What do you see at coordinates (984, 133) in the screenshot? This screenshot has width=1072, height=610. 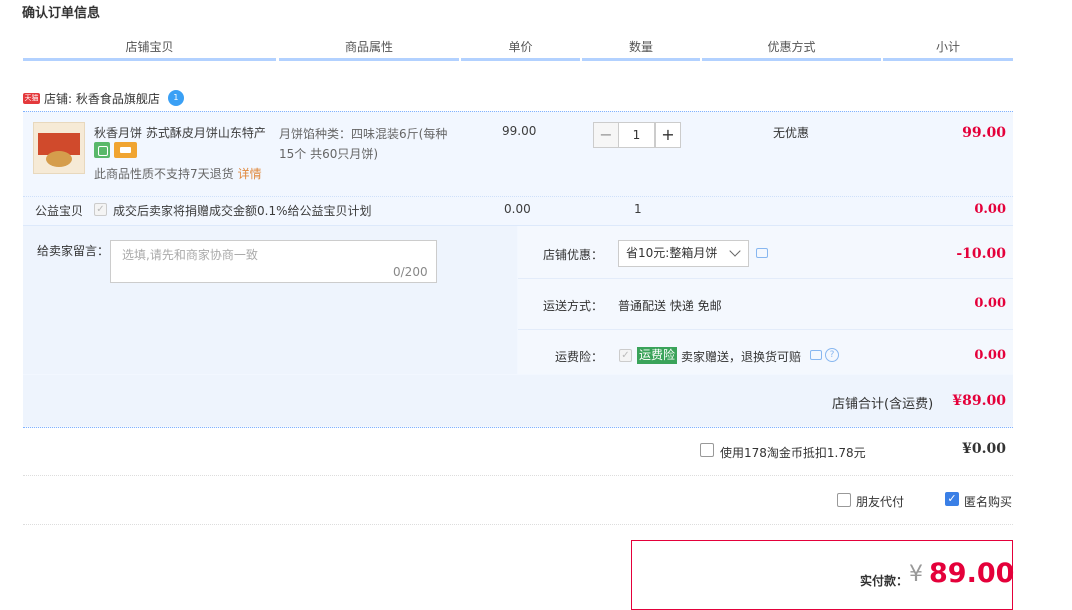 I see `item-subtotal: 99.00` at bounding box center [984, 133].